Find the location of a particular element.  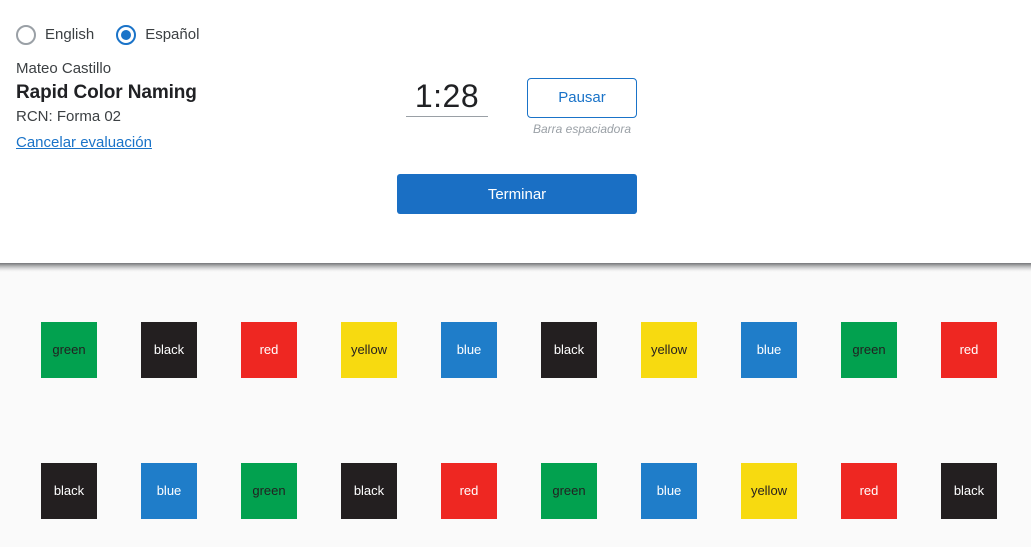

pause-shortcut-hint: Barra espaciadora is located at coordinates (582, 129).